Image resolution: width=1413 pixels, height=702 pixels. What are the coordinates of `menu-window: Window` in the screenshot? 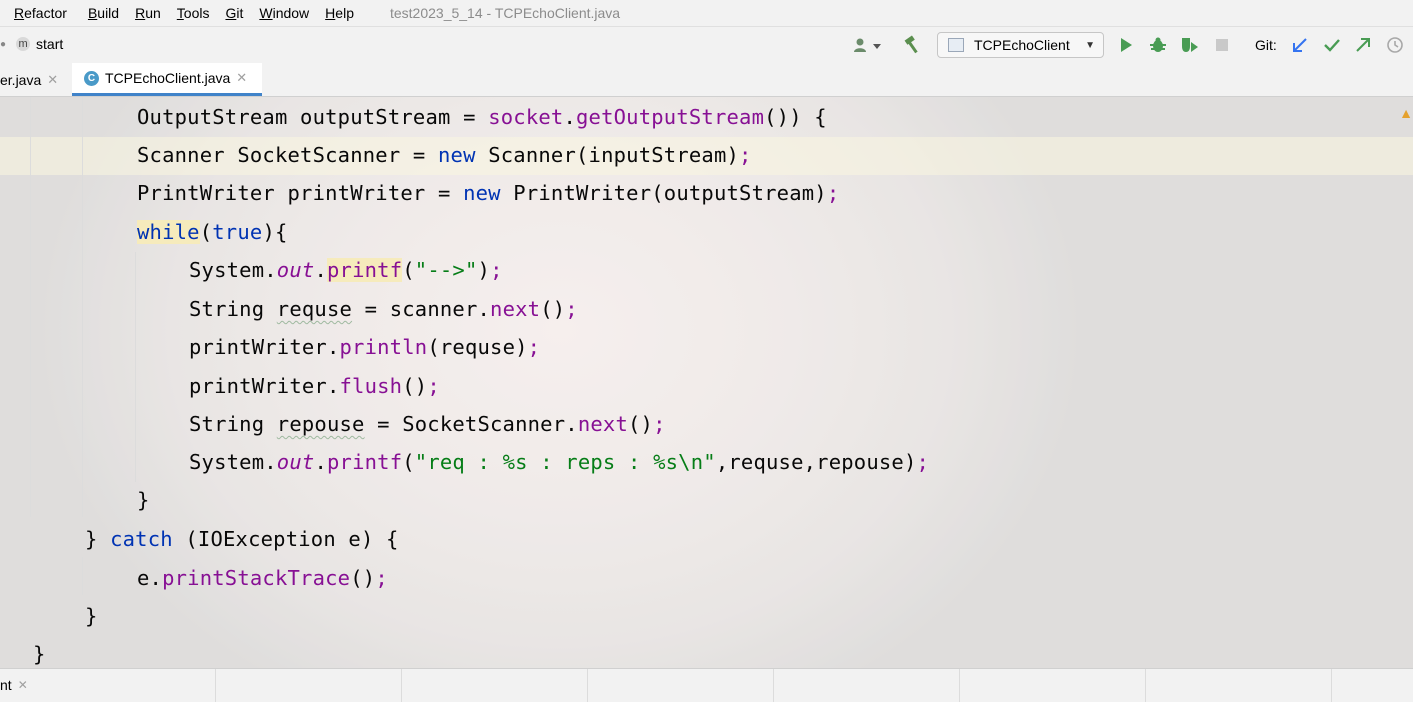 It's located at (284, 13).